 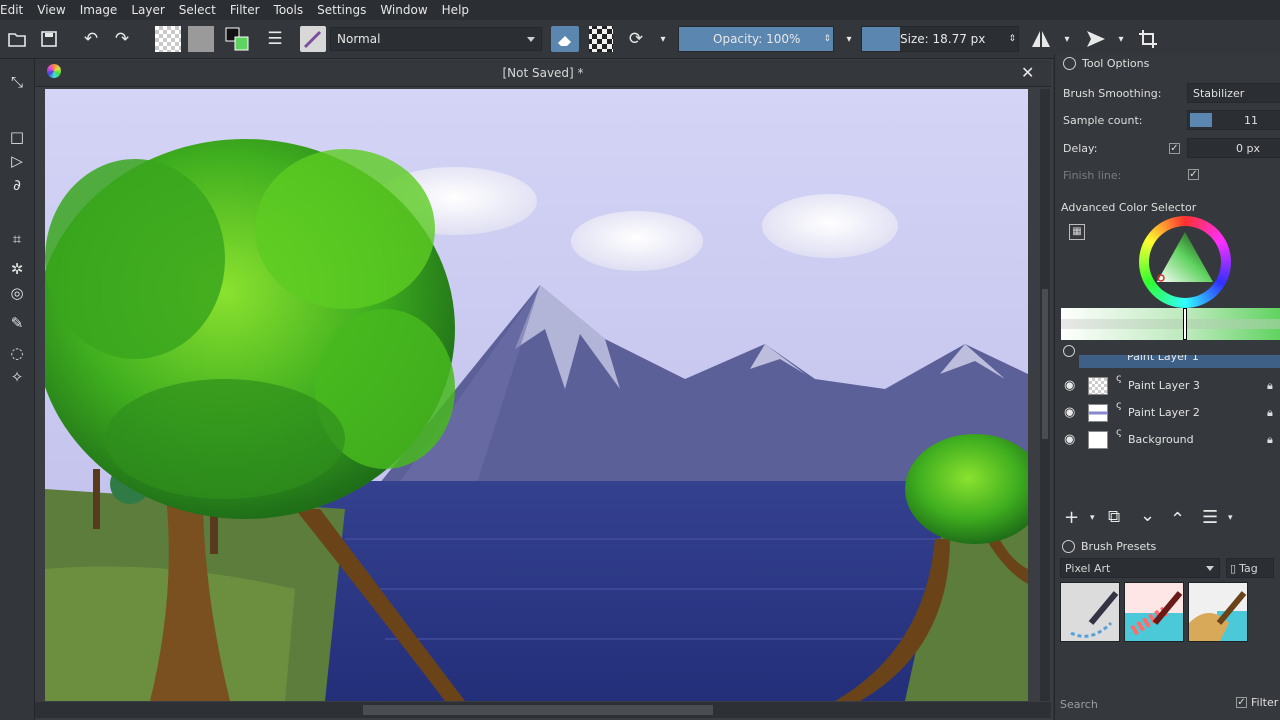 I want to click on delay-field: 0 px, so click(x=1233, y=148).